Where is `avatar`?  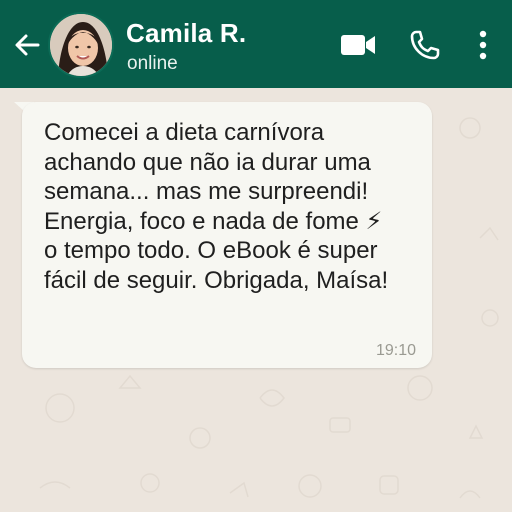
avatar is located at coordinates (81, 45).